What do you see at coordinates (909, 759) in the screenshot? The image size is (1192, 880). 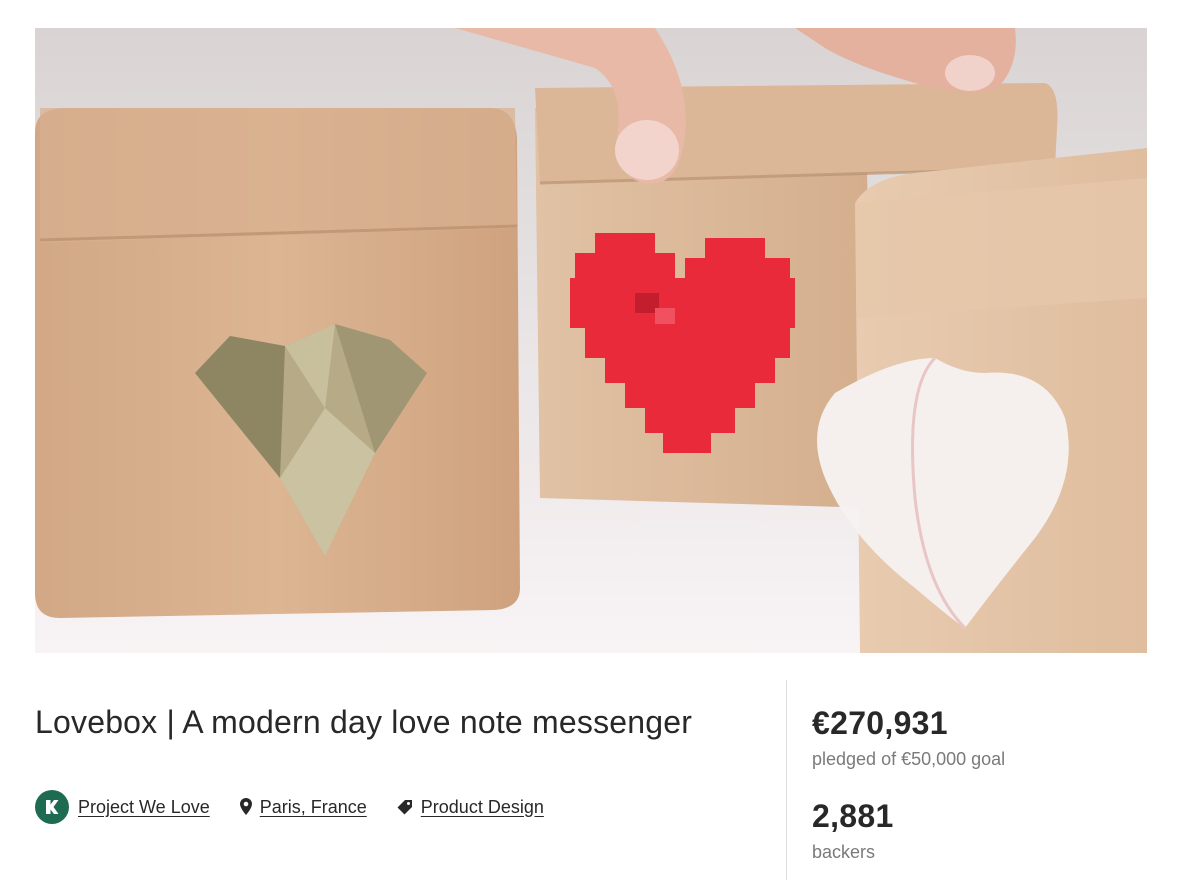 I see `pledged-goal-label: pledged of €50,000 goal` at bounding box center [909, 759].